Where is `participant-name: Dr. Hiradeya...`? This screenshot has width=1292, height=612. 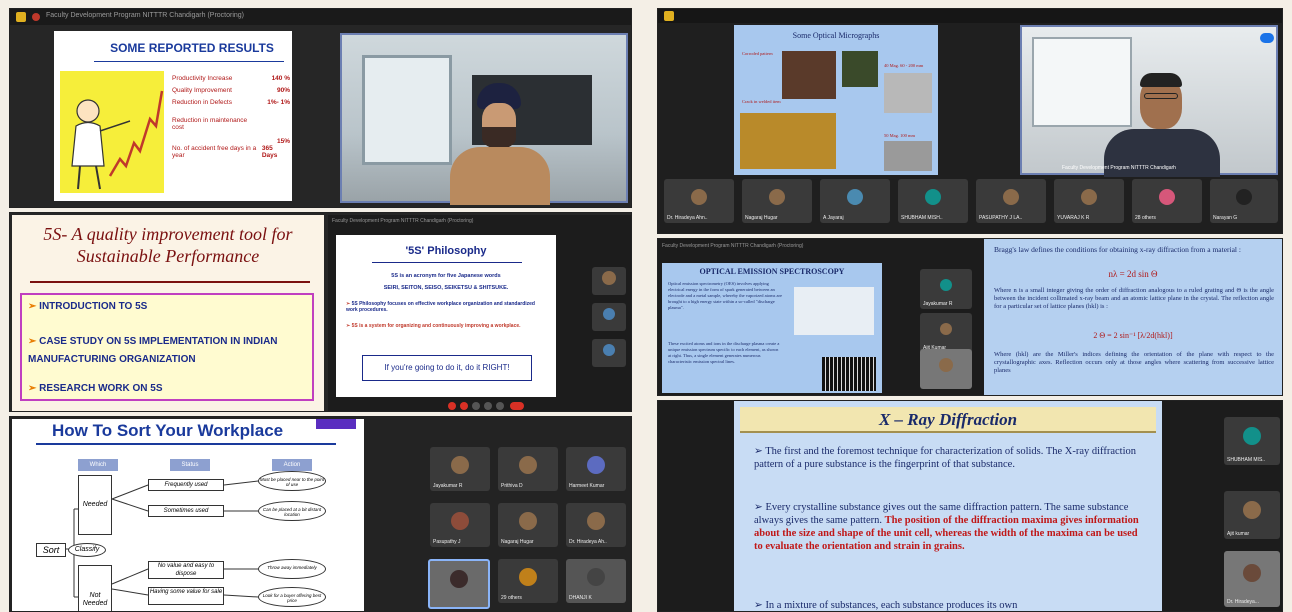 participant-name: Dr. Hiradeya... is located at coordinates (1243, 602).